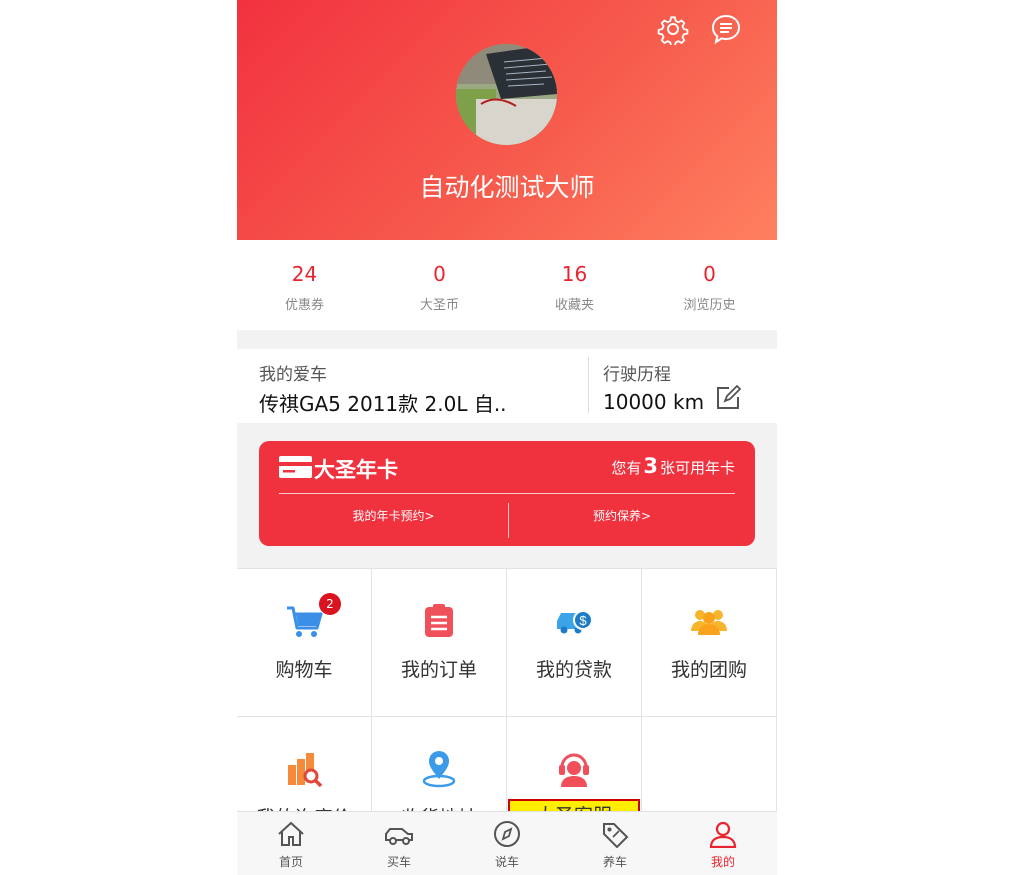  What do you see at coordinates (654, 402) in the screenshot?
I see `mileage-value: 10000 km` at bounding box center [654, 402].